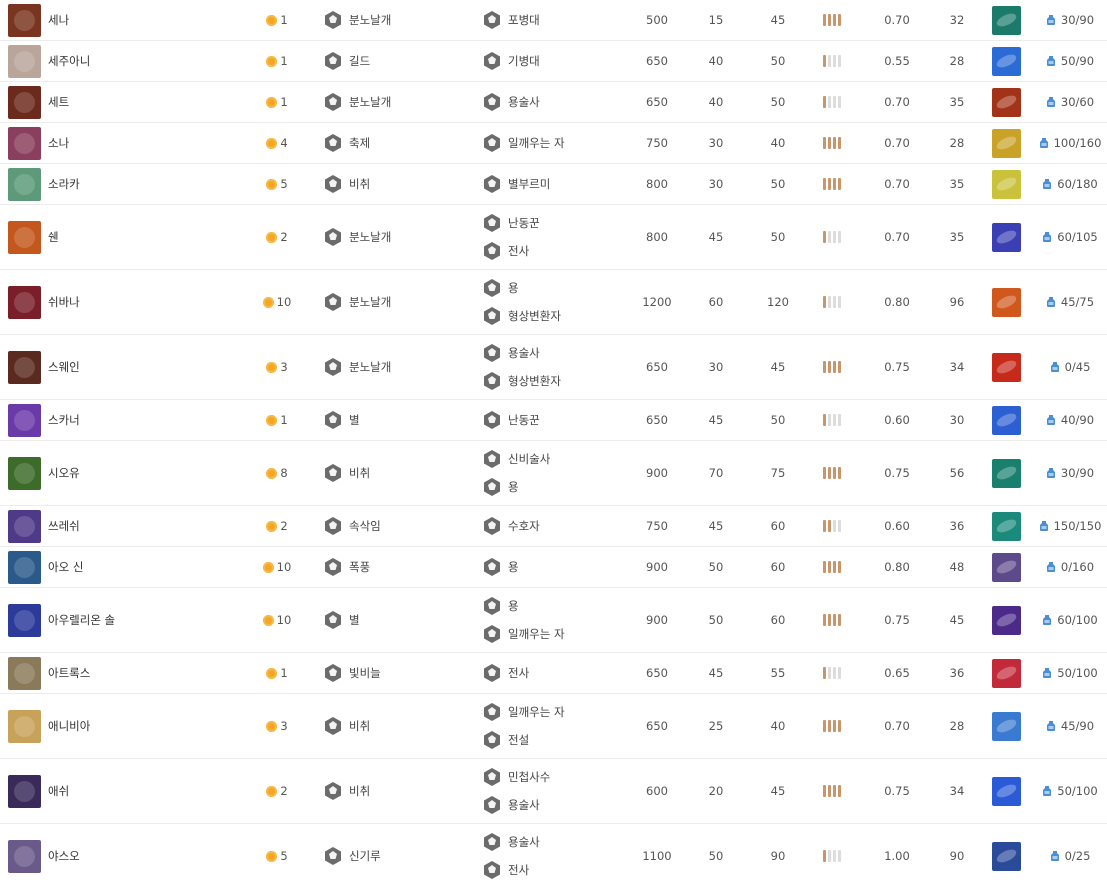  I want to click on table-row: 소라카 5 비취 별부르미 800 30 50 0.70 35 60/180, so click(553, 184).